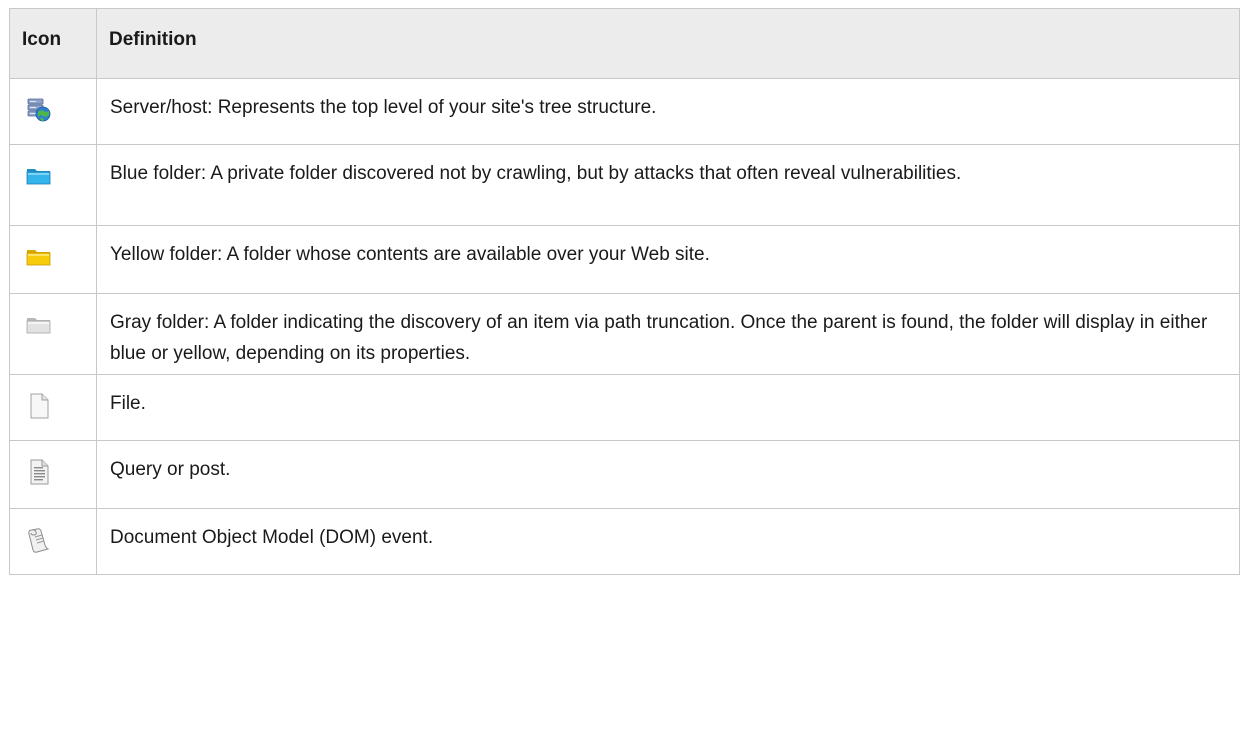 Image resolution: width=1245 pixels, height=736 pixels. I want to click on server-host-icon, so click(39, 110).